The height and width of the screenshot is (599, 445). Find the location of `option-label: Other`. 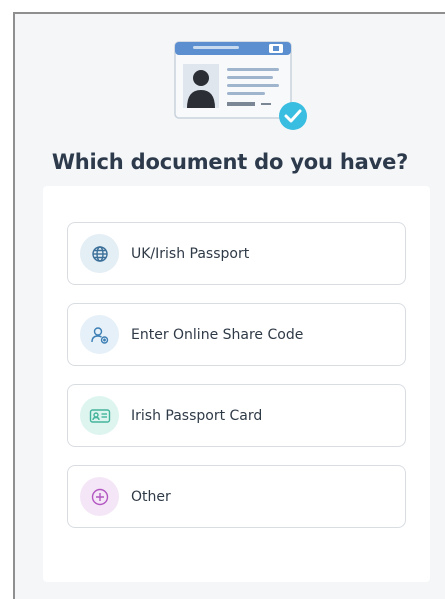

option-label: Other is located at coordinates (151, 496).